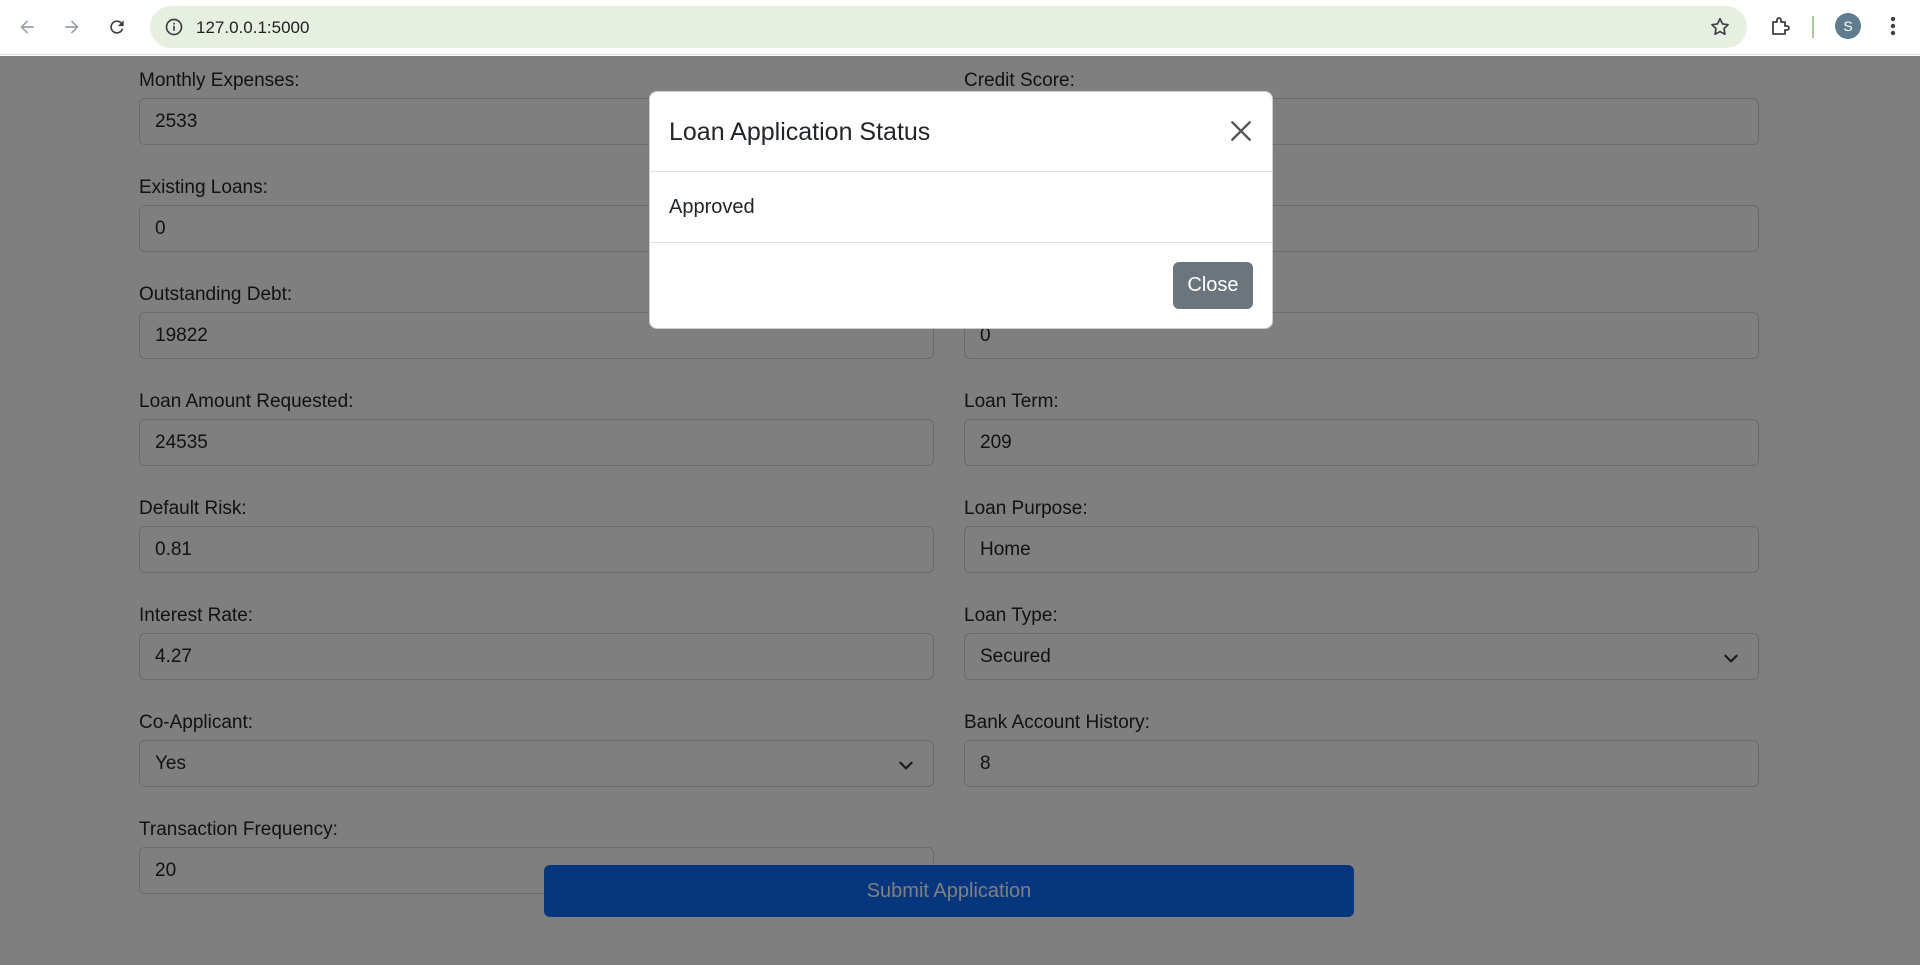  I want to click on address-bar: 127.0.0.1:5000, so click(948, 27).